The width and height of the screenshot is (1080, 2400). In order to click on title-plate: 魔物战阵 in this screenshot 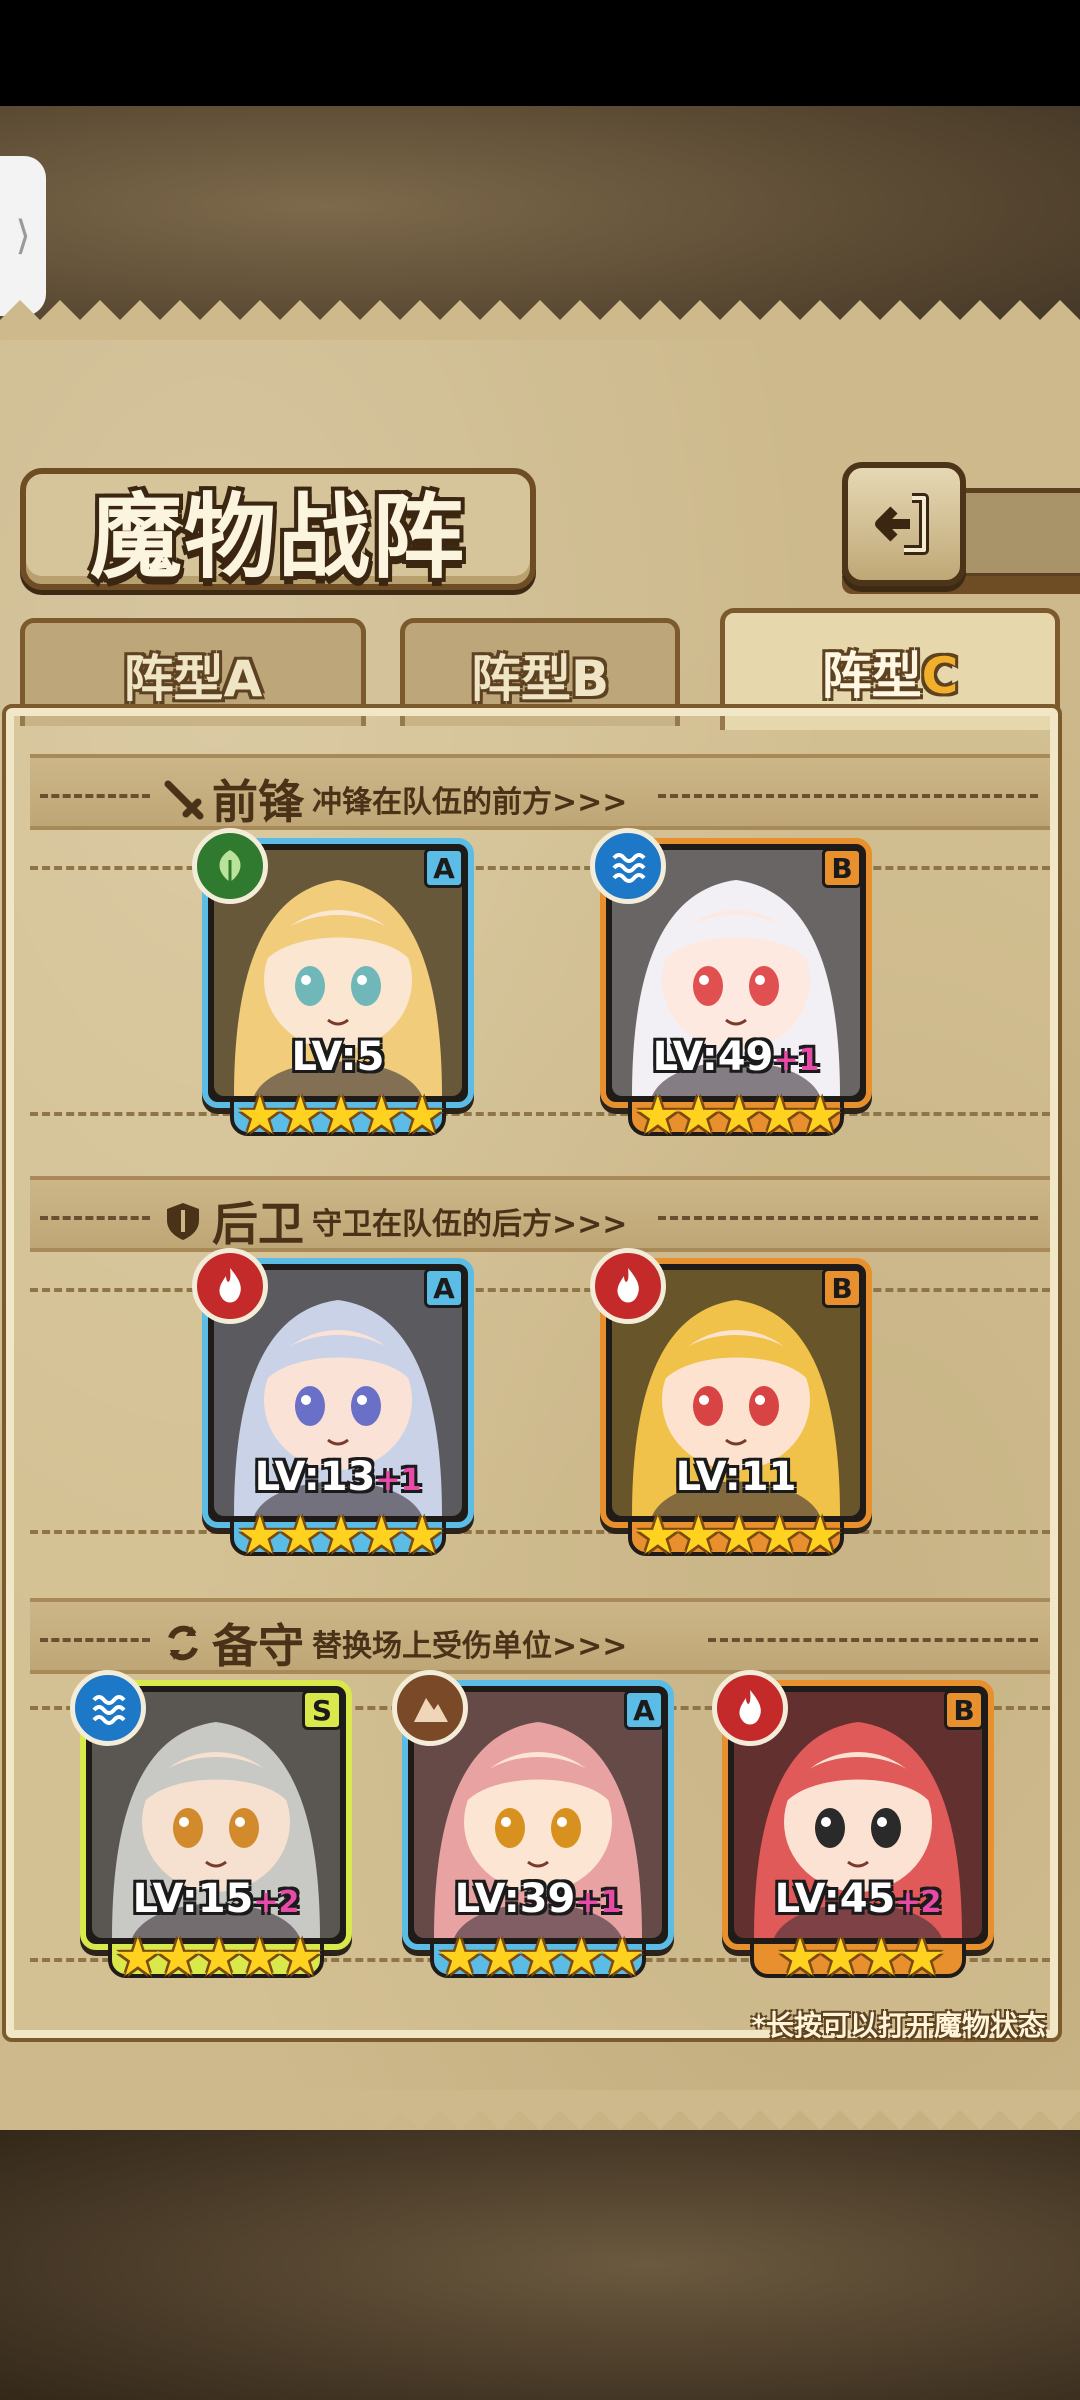, I will do `click(278, 529)`.